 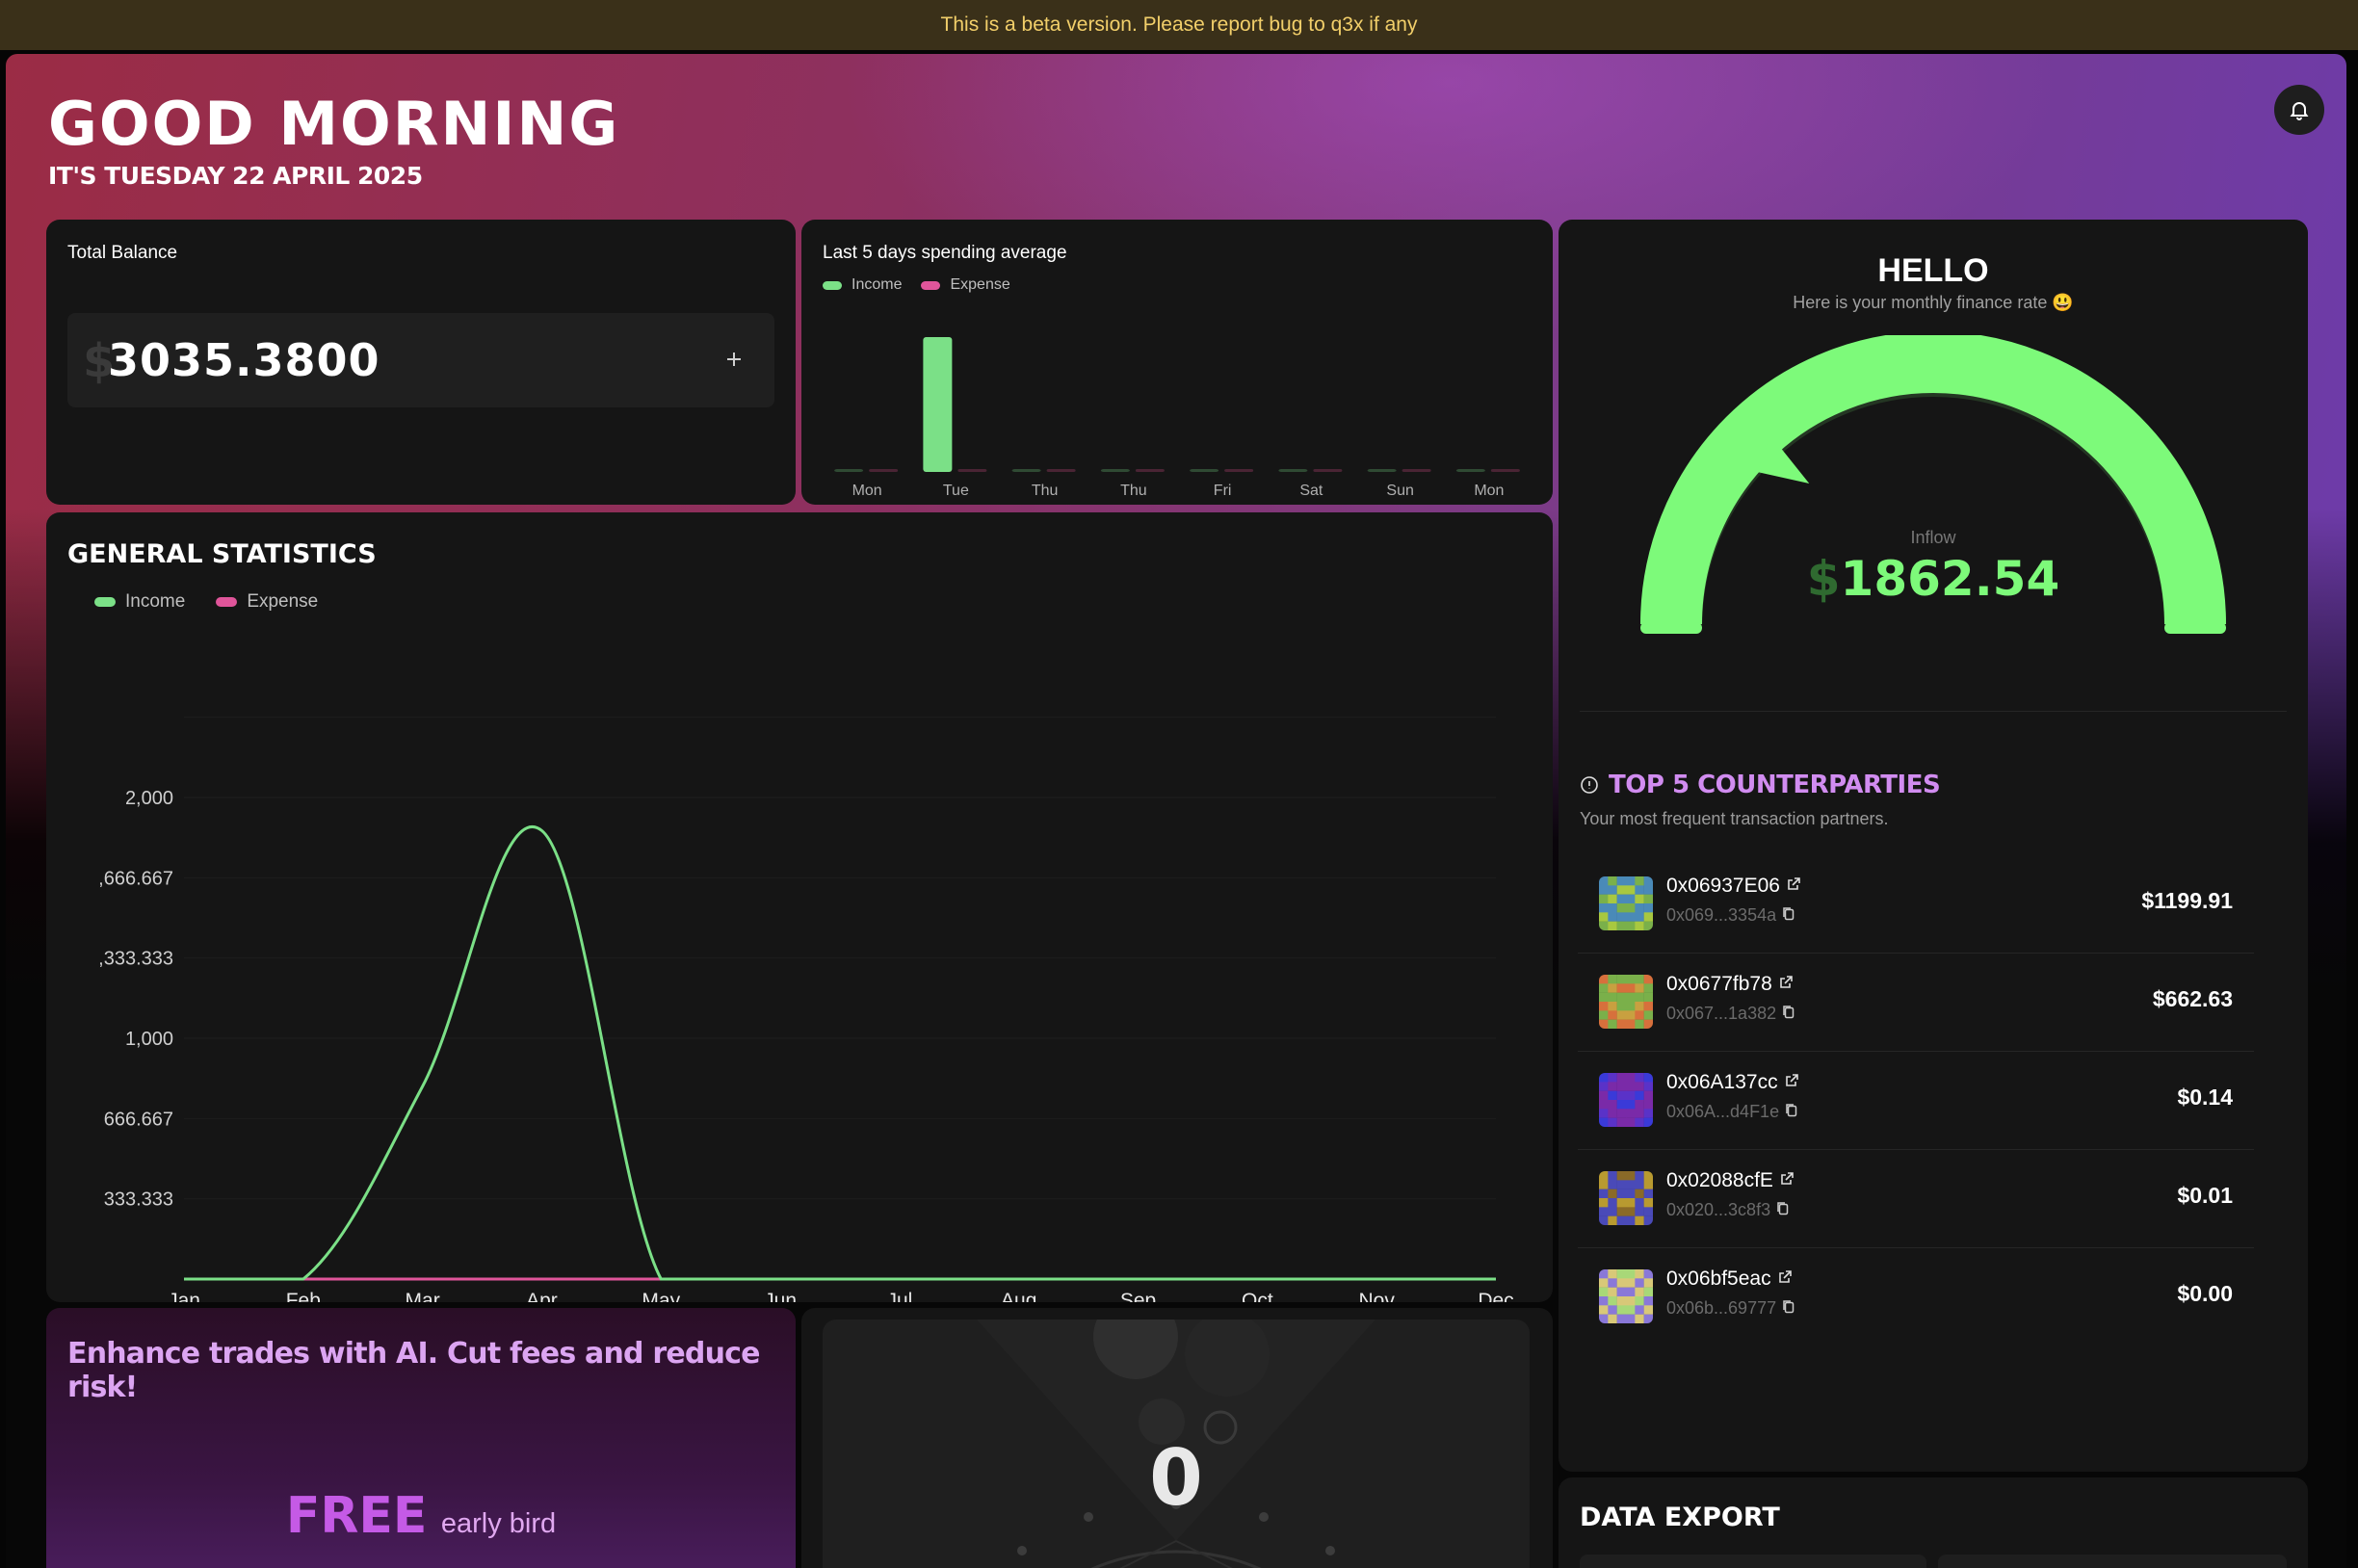 I want to click on promo-offer: FREE early bird, so click(x=421, y=1516).